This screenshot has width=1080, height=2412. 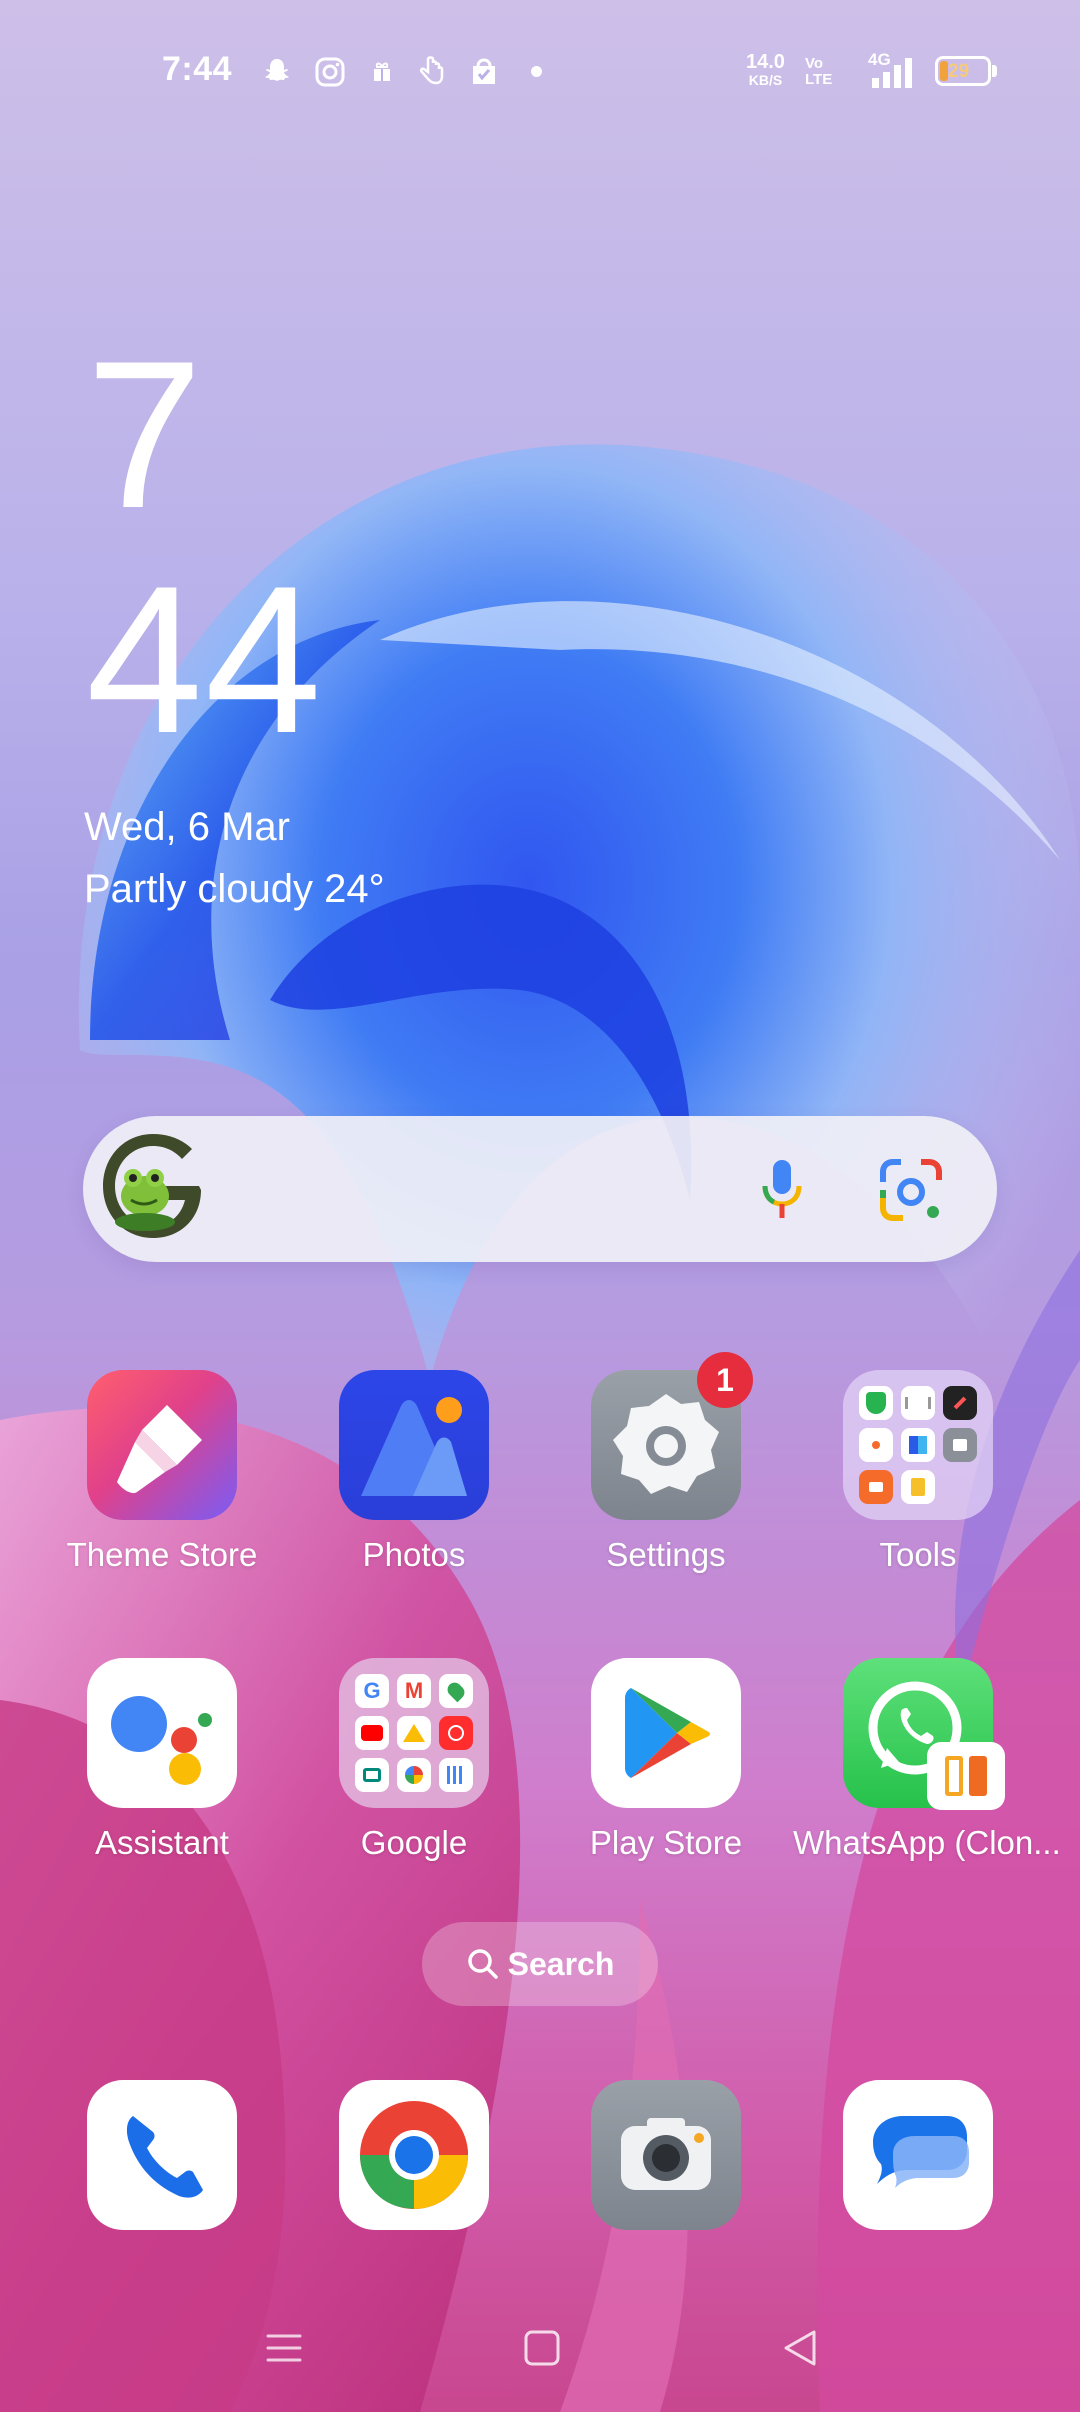 I want to click on camera-icon, so click(x=666, y=2154).